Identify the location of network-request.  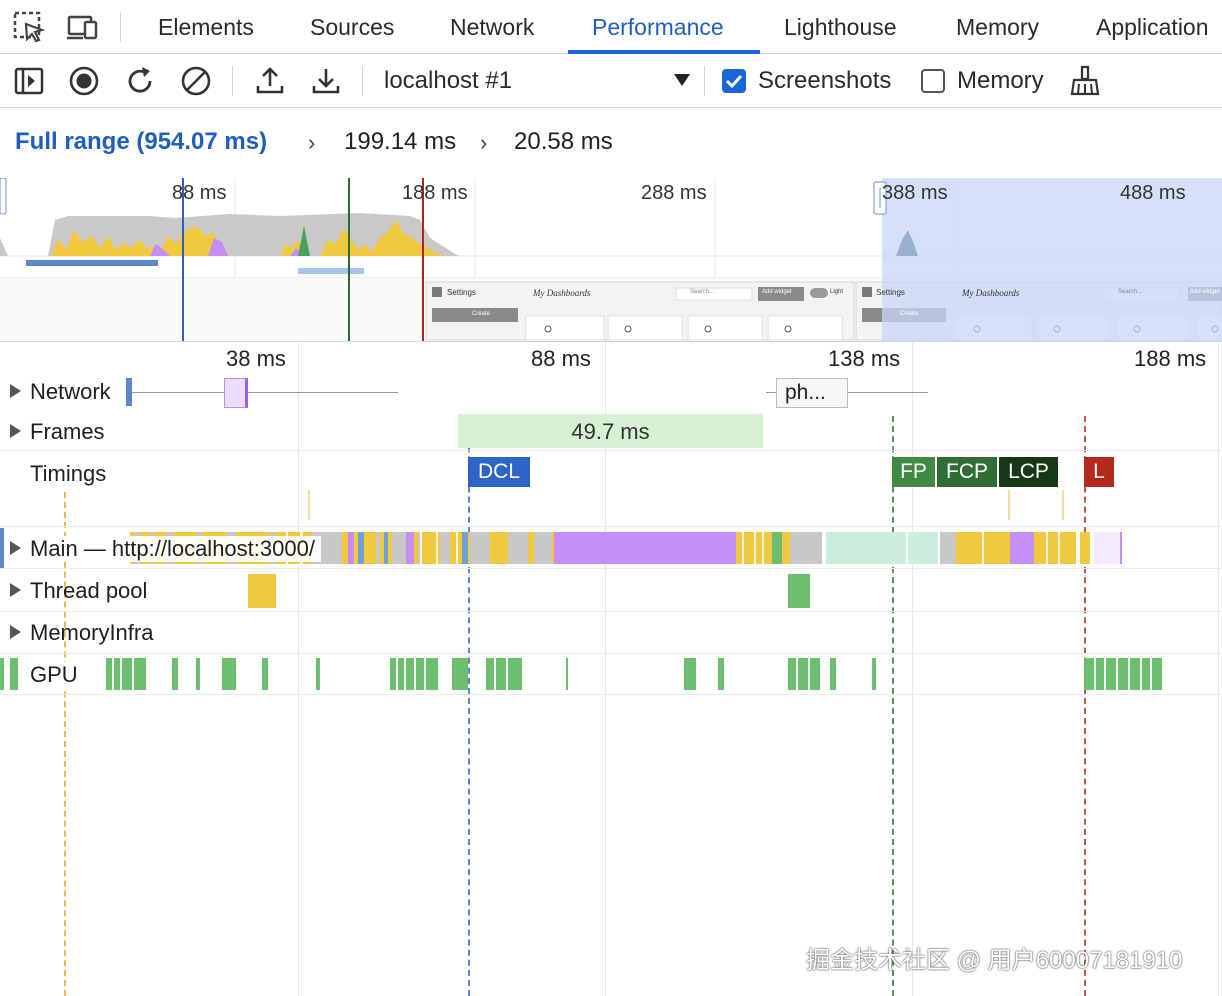
(236, 393).